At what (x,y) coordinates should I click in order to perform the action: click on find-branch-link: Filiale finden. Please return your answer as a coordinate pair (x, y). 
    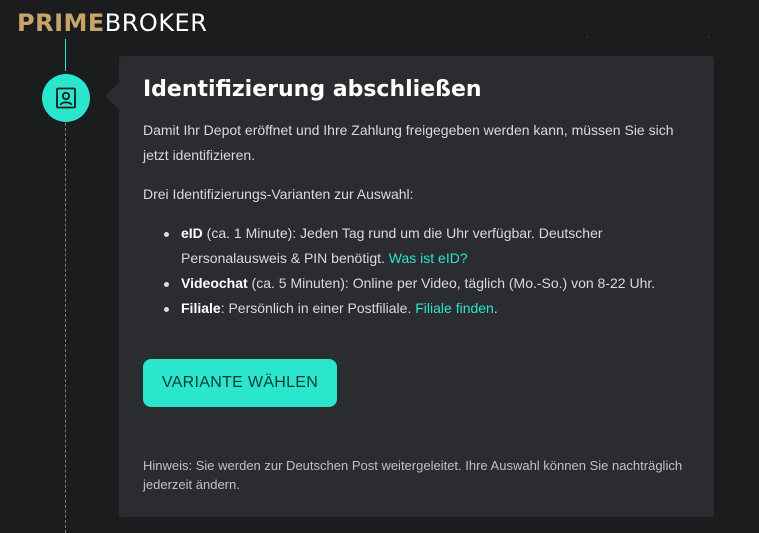
    Looking at the image, I should click on (454, 308).